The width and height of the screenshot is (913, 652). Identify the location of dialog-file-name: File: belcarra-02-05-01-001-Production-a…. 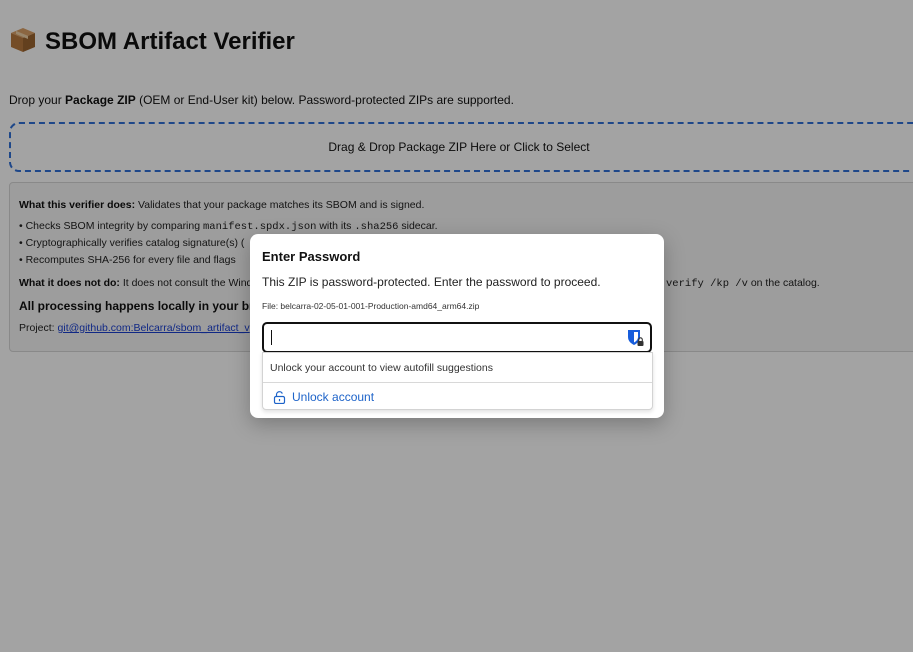
(371, 306).